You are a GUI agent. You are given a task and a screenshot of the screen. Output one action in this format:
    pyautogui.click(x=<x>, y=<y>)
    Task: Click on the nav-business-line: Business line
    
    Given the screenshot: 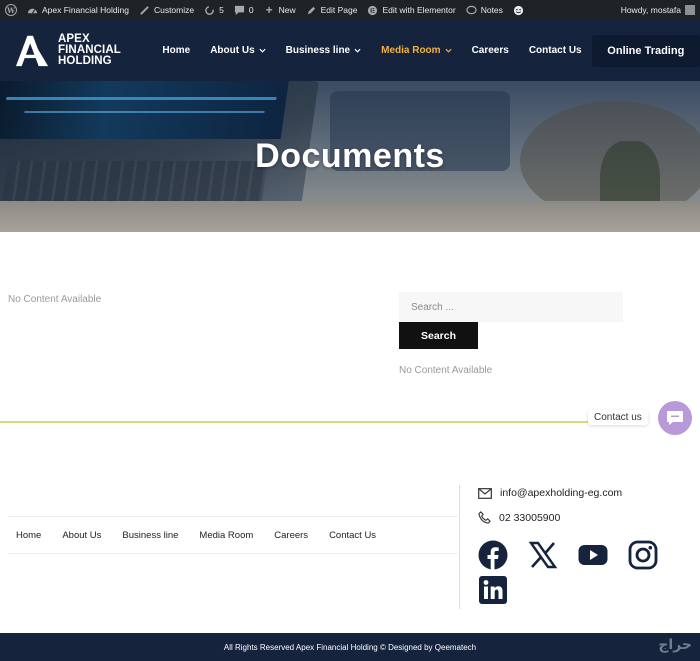 What is the action you would take?
    pyautogui.click(x=323, y=50)
    